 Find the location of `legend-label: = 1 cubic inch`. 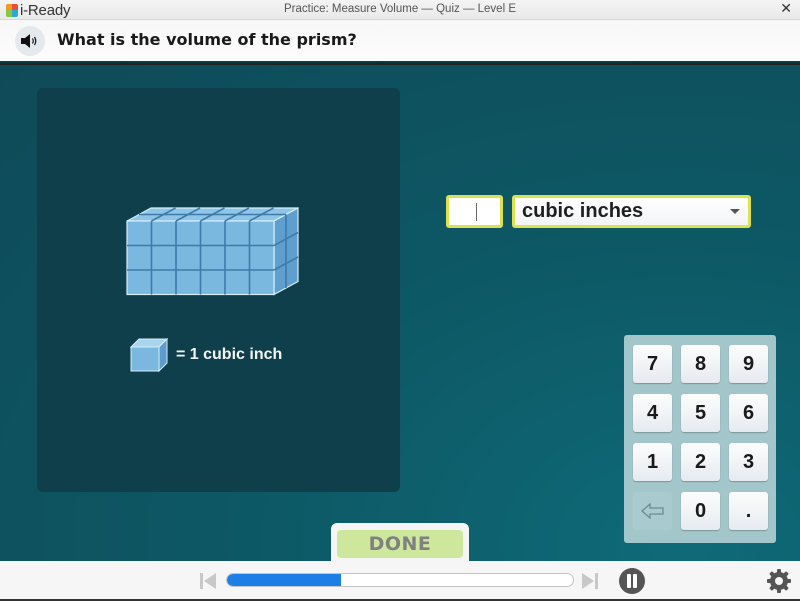

legend-label: = 1 cubic inch is located at coordinates (229, 354).